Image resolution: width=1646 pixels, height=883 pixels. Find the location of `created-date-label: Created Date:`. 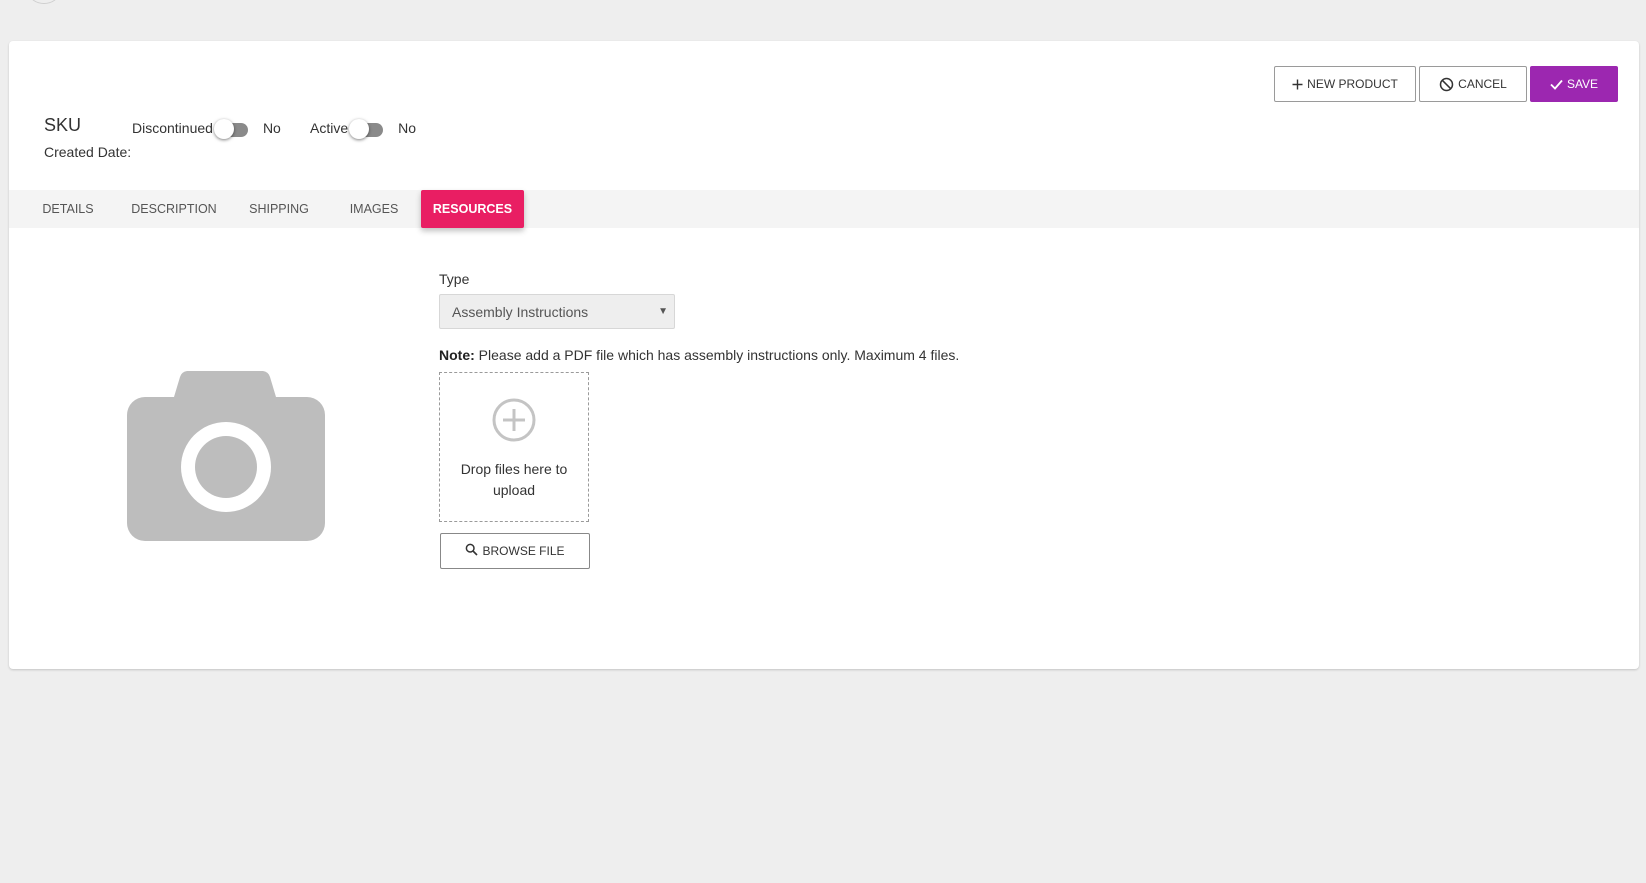

created-date-label: Created Date: is located at coordinates (88, 152).